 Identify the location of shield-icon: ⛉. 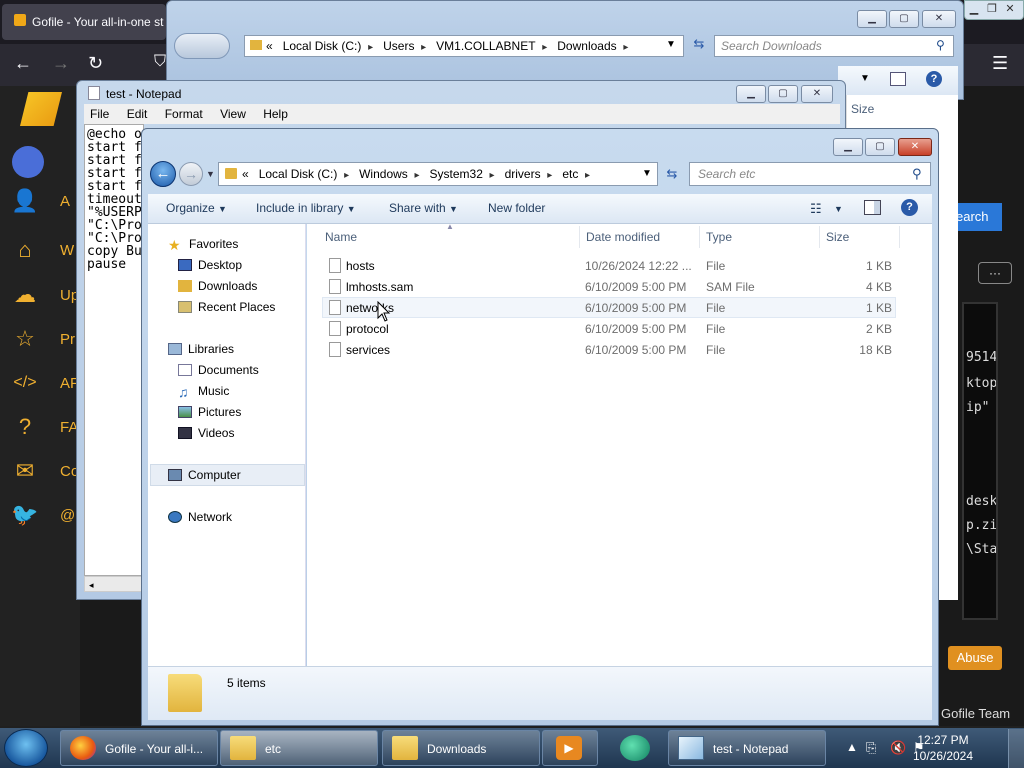
(160, 62).